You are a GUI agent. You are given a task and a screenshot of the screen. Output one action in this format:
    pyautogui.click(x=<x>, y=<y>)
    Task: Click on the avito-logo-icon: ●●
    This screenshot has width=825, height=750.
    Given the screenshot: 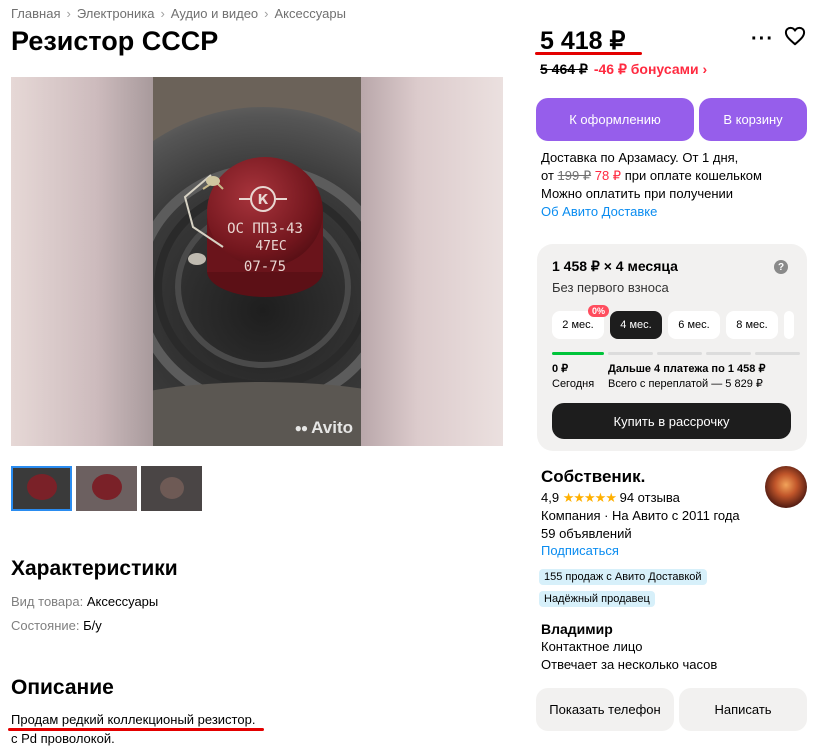 What is the action you would take?
    pyautogui.click(x=301, y=428)
    